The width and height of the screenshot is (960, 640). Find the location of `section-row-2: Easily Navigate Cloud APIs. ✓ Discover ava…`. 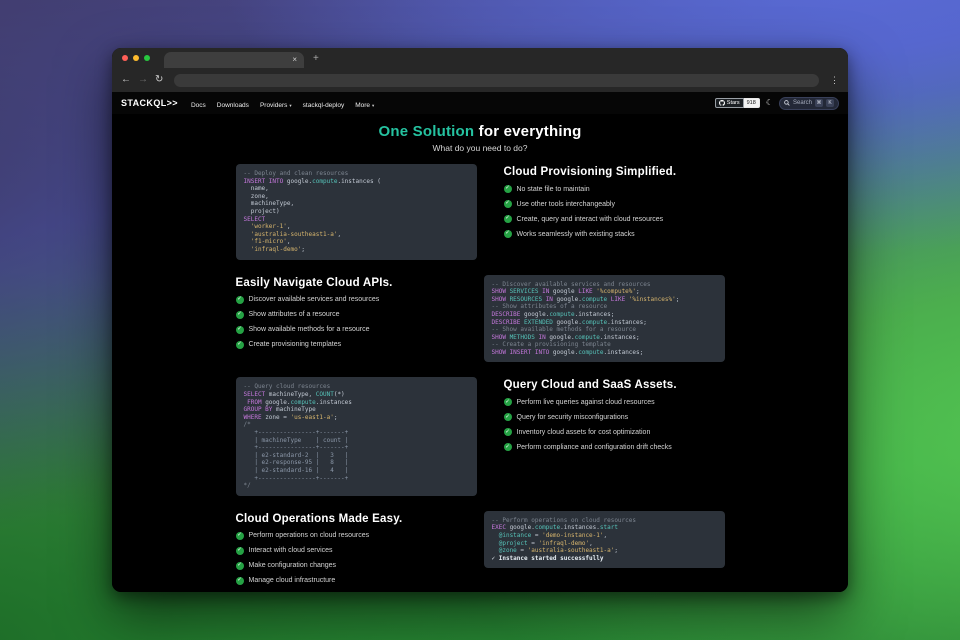

section-row-2: Easily Navigate Cloud APIs. ✓ Discover ava… is located at coordinates (480, 318).